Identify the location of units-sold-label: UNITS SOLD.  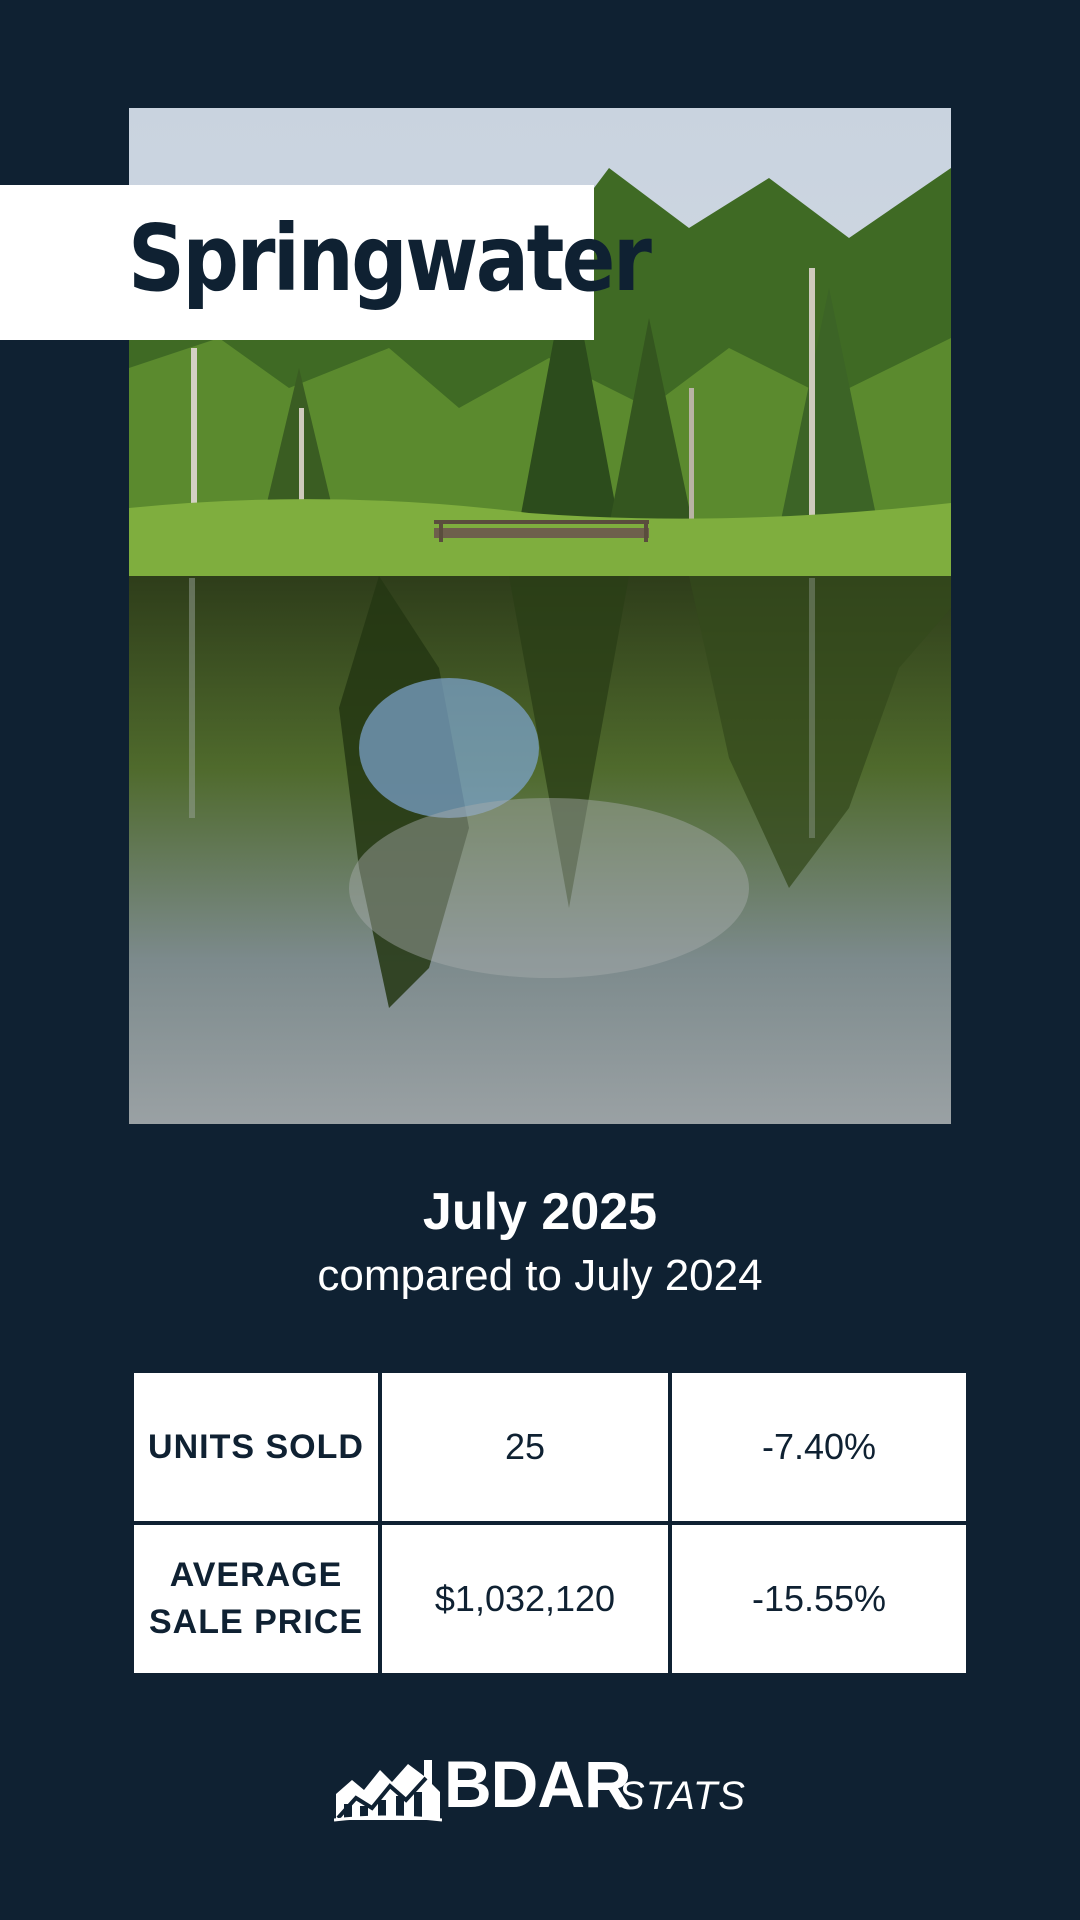
(256, 1447).